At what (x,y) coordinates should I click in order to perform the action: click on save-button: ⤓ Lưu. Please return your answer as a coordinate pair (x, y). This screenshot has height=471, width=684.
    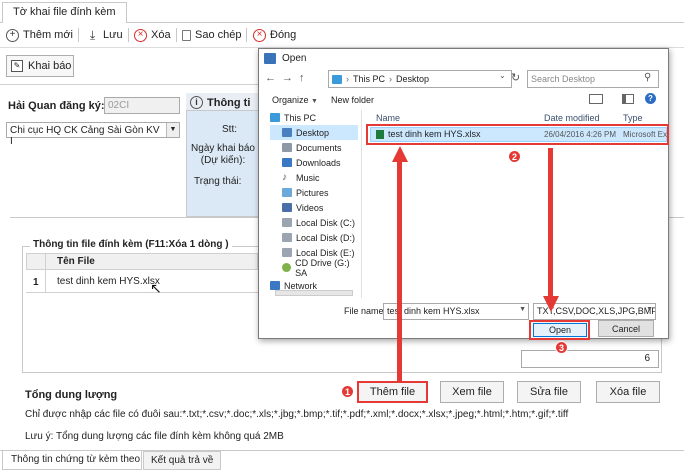
    Looking at the image, I should click on (104, 35).